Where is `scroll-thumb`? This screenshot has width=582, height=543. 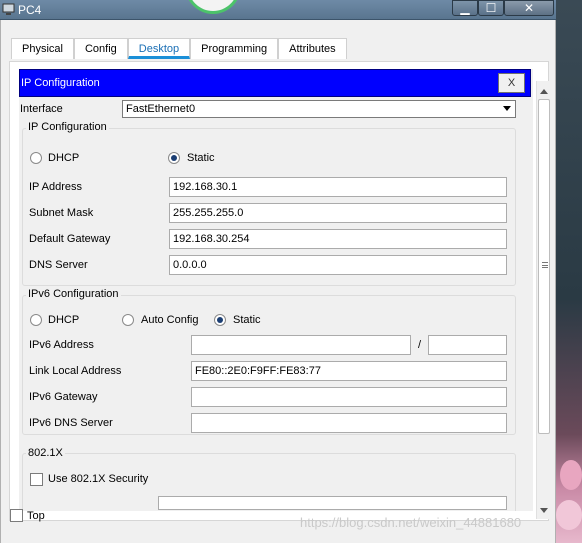 scroll-thumb is located at coordinates (544, 266).